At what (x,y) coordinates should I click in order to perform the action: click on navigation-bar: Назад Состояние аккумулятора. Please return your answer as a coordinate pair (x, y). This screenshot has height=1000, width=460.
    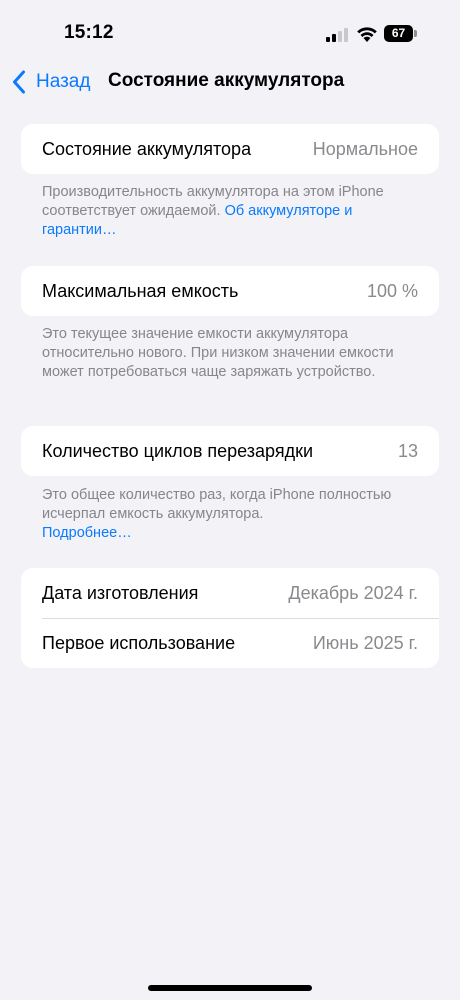
    Looking at the image, I should click on (230, 82).